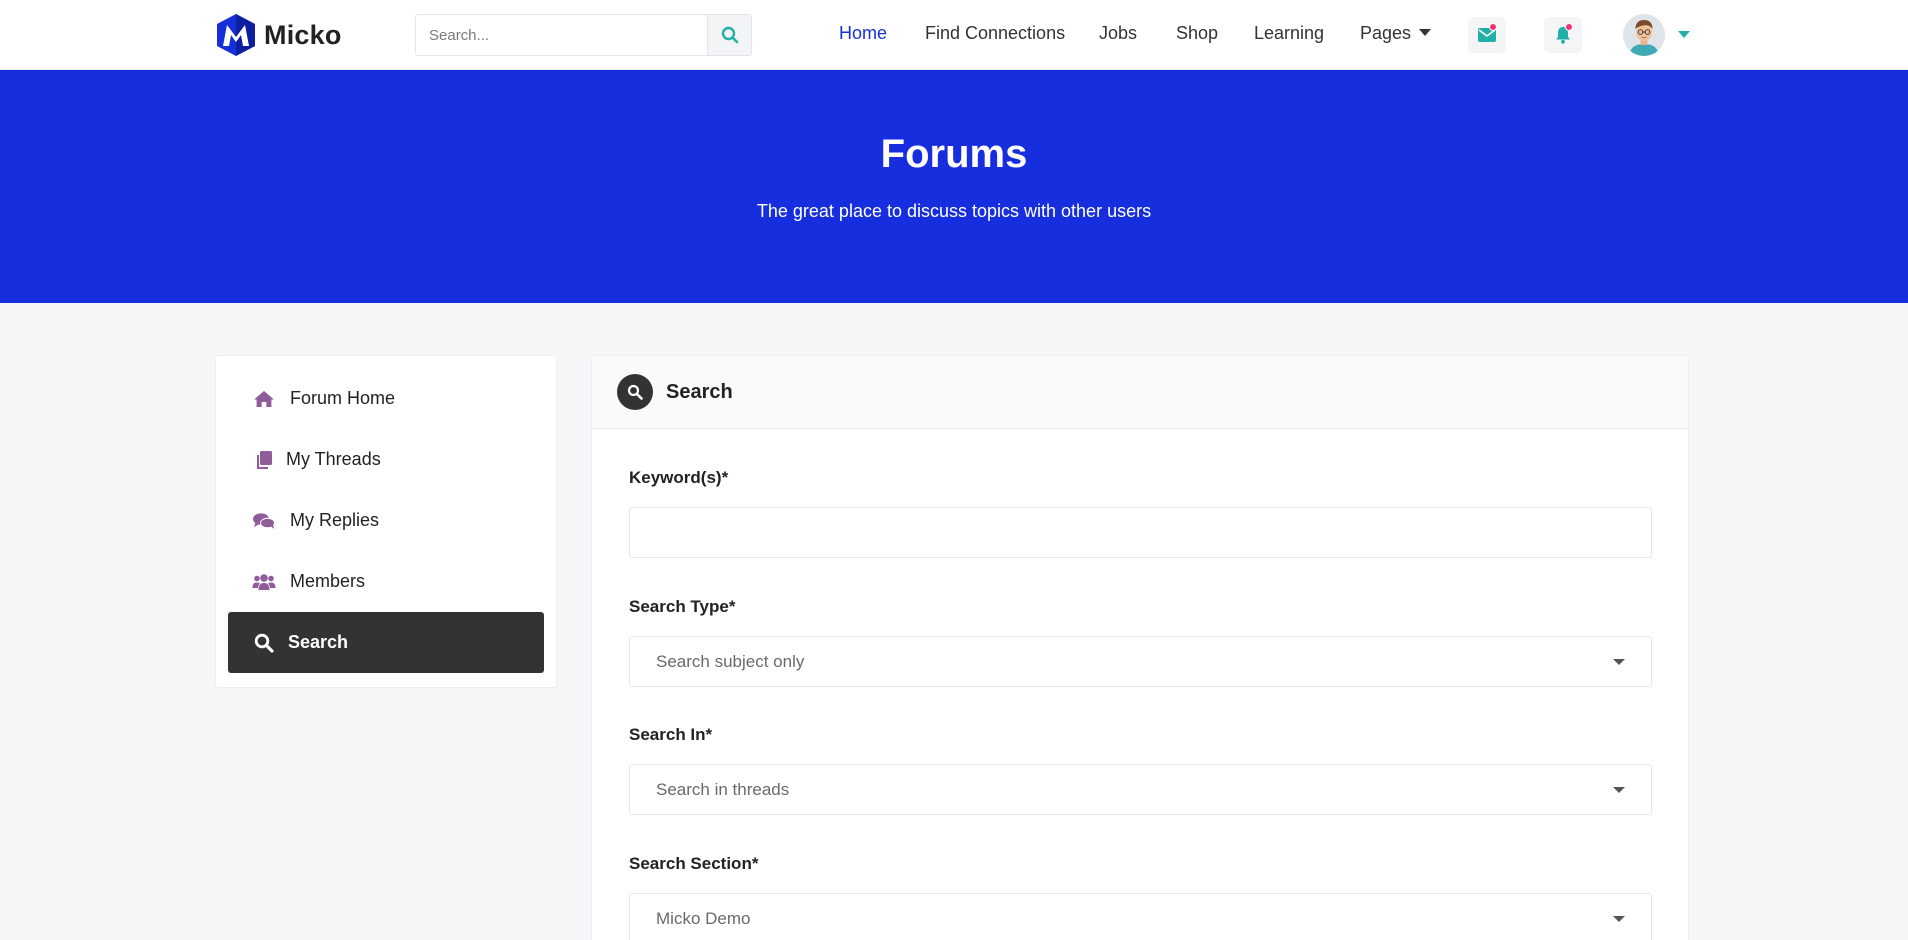  Describe the element at coordinates (703, 918) in the screenshot. I see `search-section-value: Micko Demo` at that location.